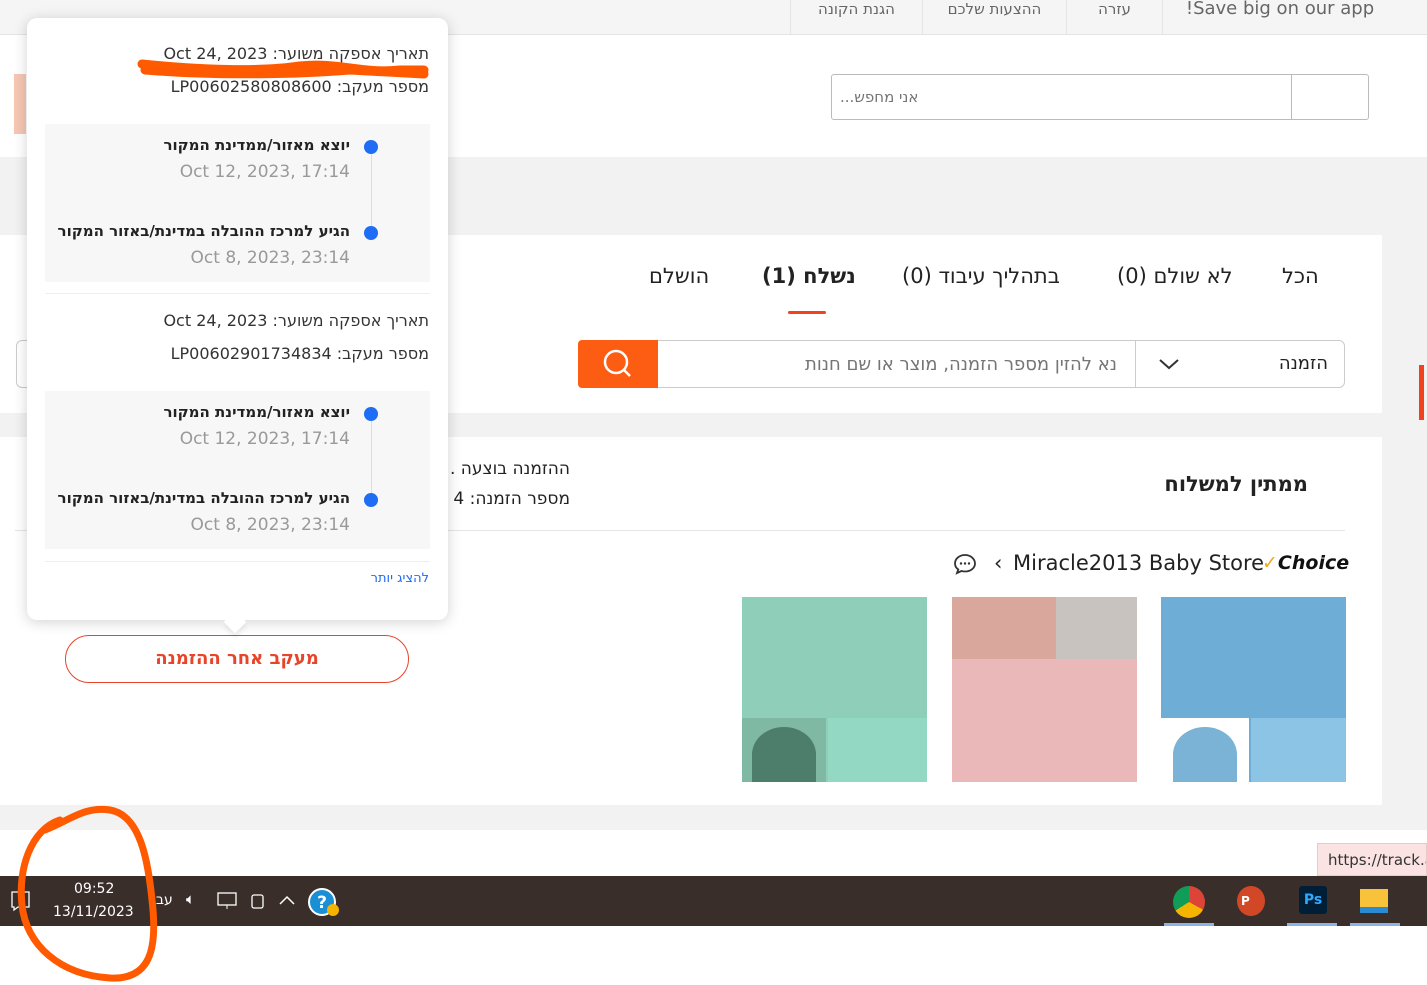 The image size is (1427, 985). Describe the element at coordinates (1114, 17) in the screenshot. I see `help-link: עזרה` at that location.